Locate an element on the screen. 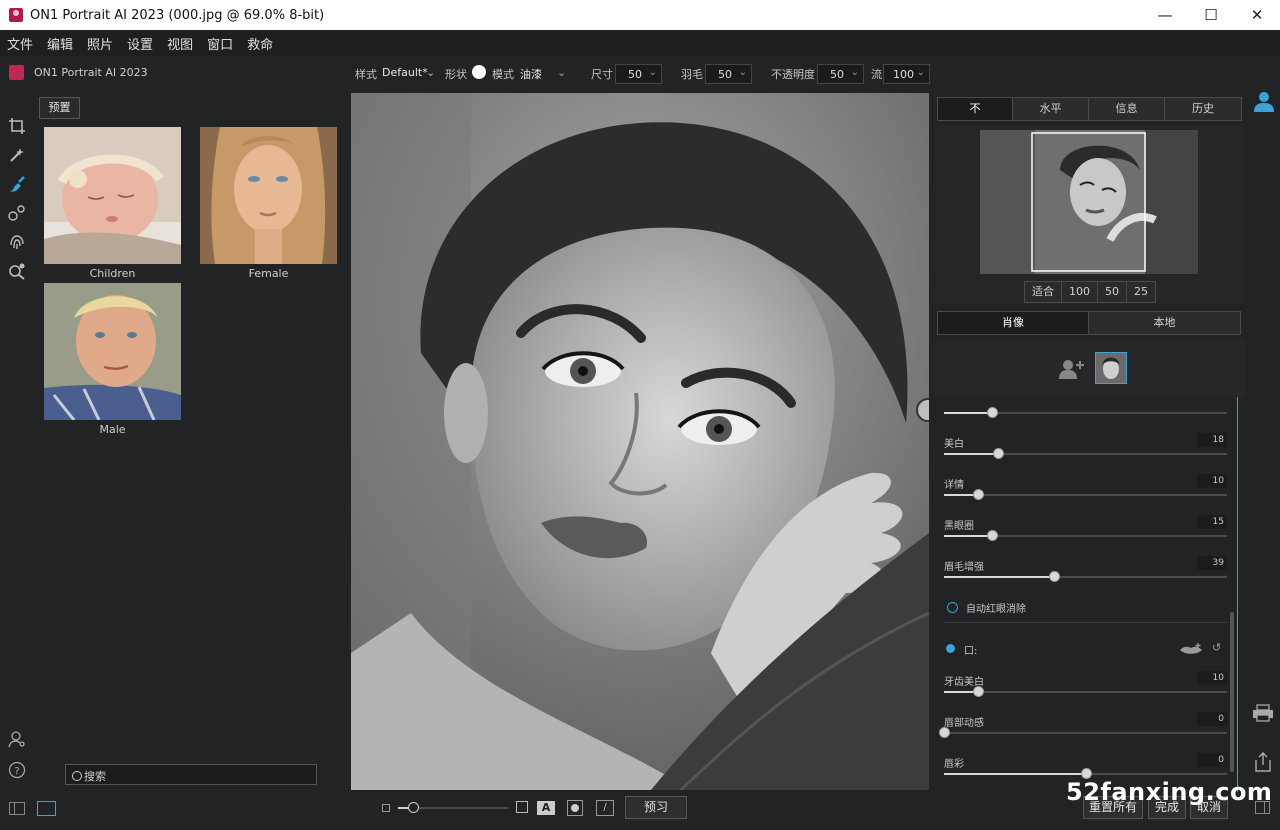 This screenshot has height=830, width=1280. navigator-preview is located at coordinates (1089, 202).